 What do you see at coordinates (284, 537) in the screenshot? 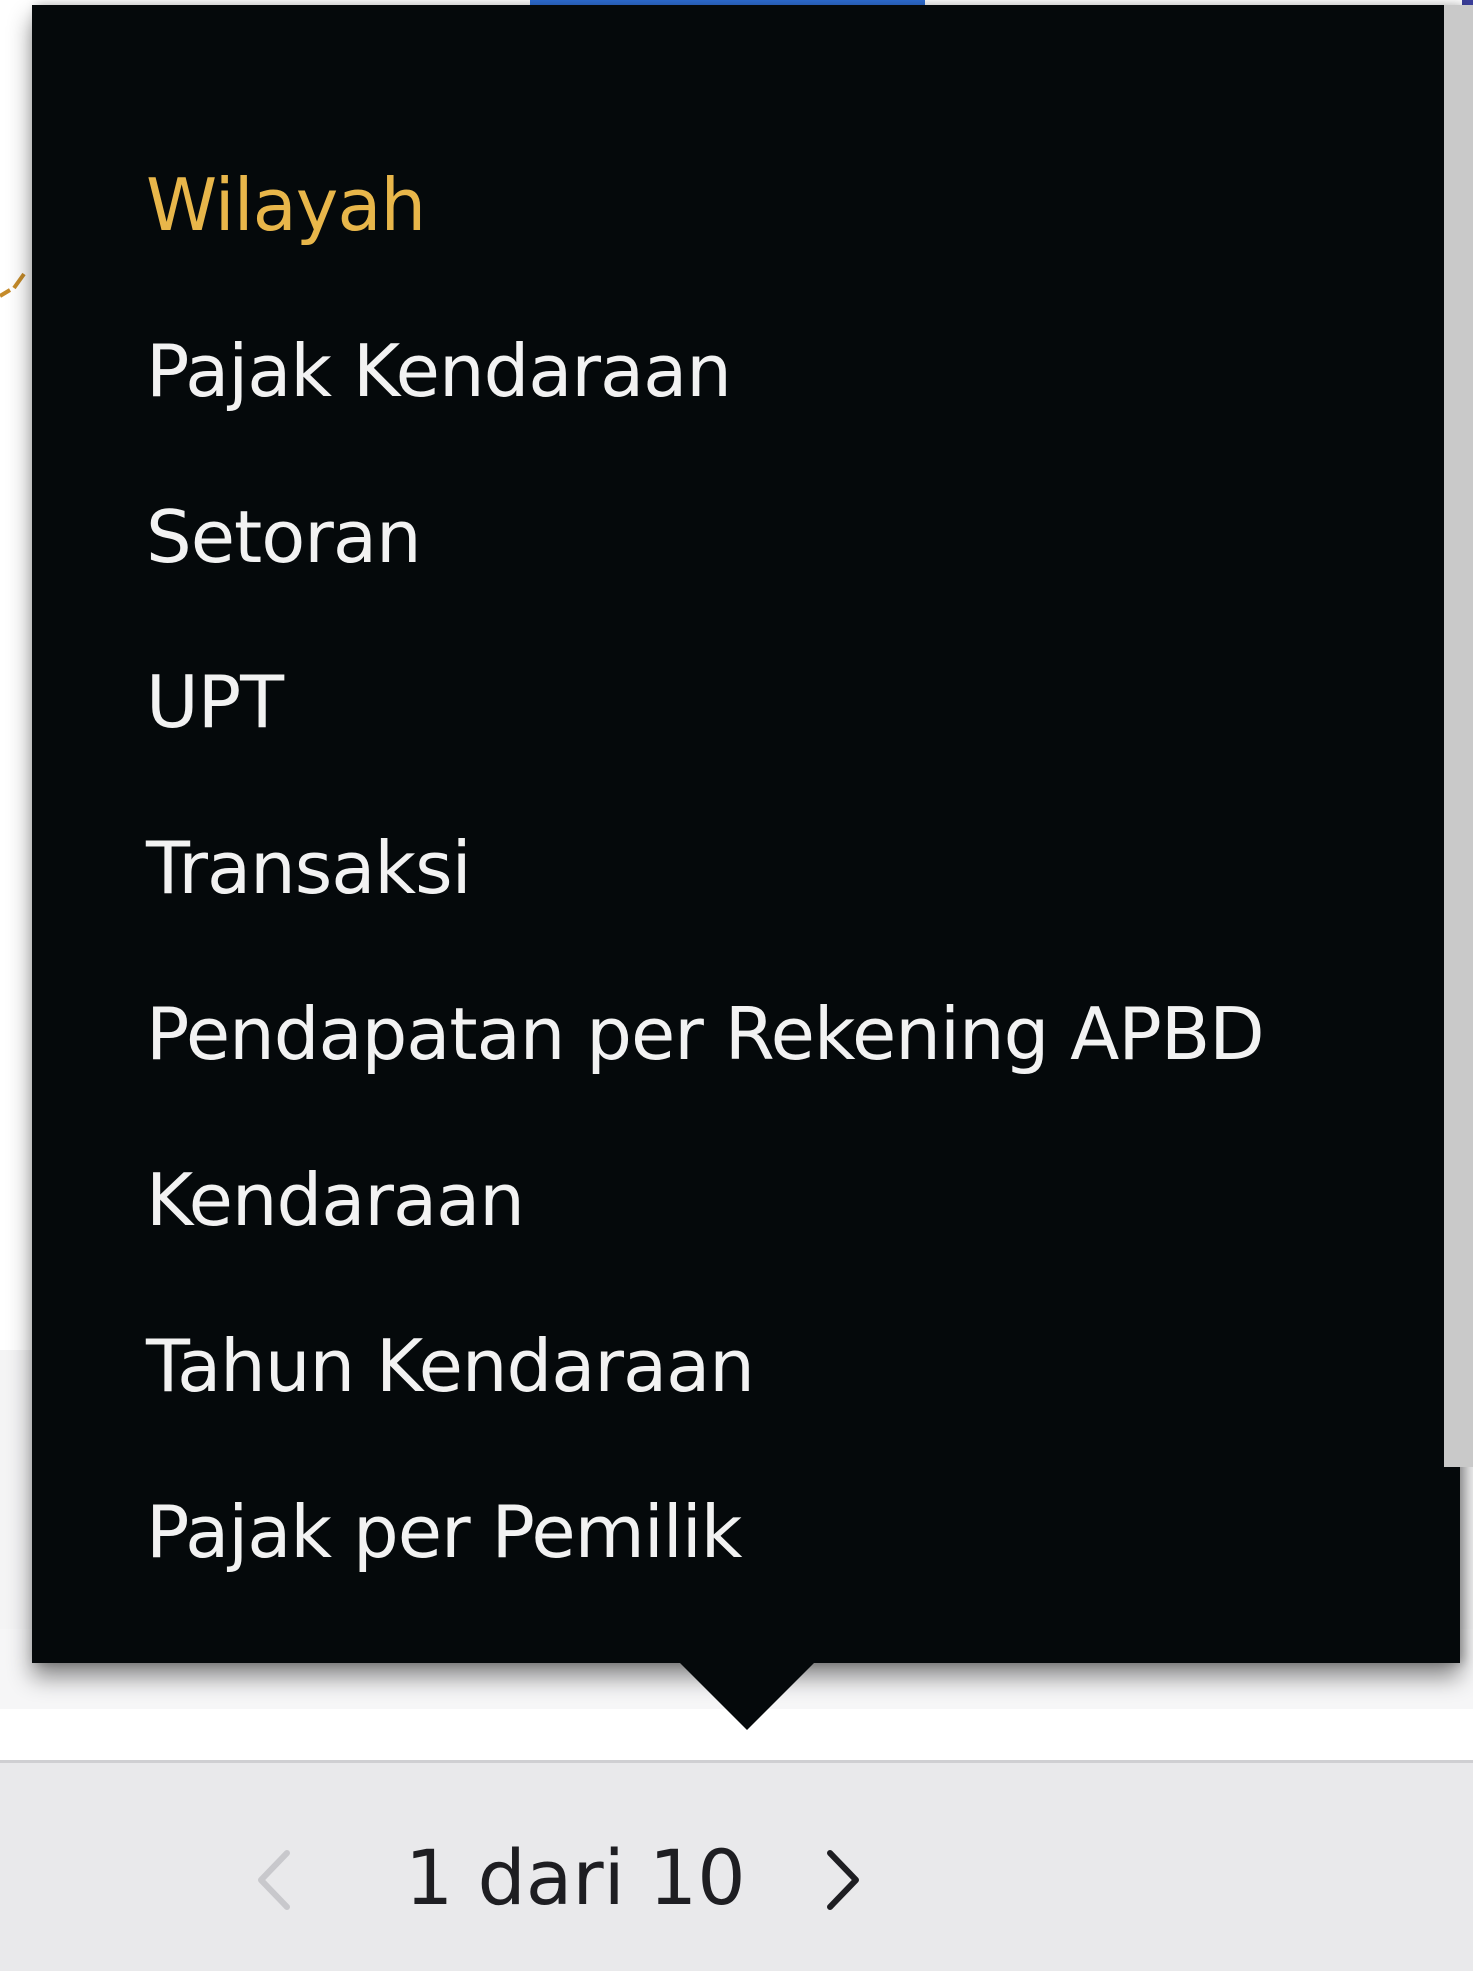
I see `menu-item-setoran: Setoran` at bounding box center [284, 537].